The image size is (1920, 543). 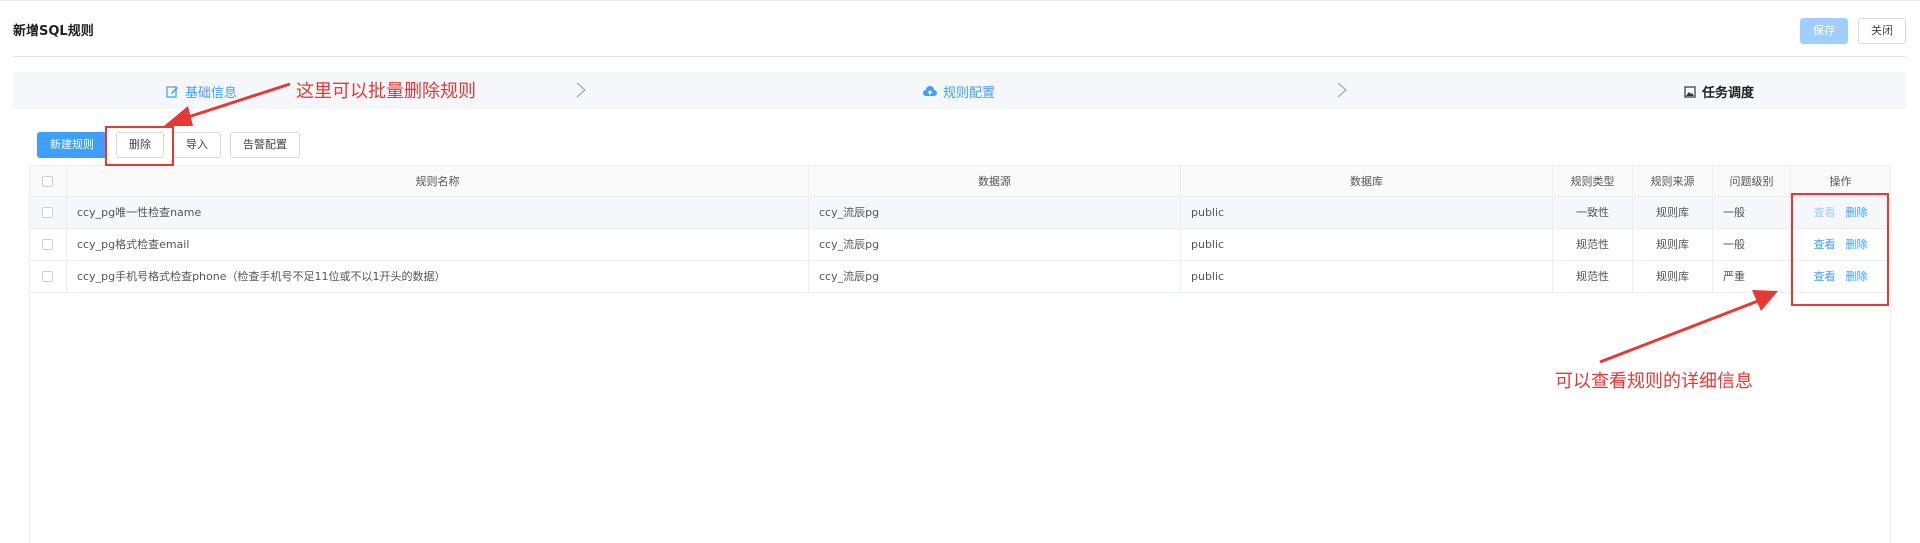 I want to click on actions-highlight-box, so click(x=1840, y=249).